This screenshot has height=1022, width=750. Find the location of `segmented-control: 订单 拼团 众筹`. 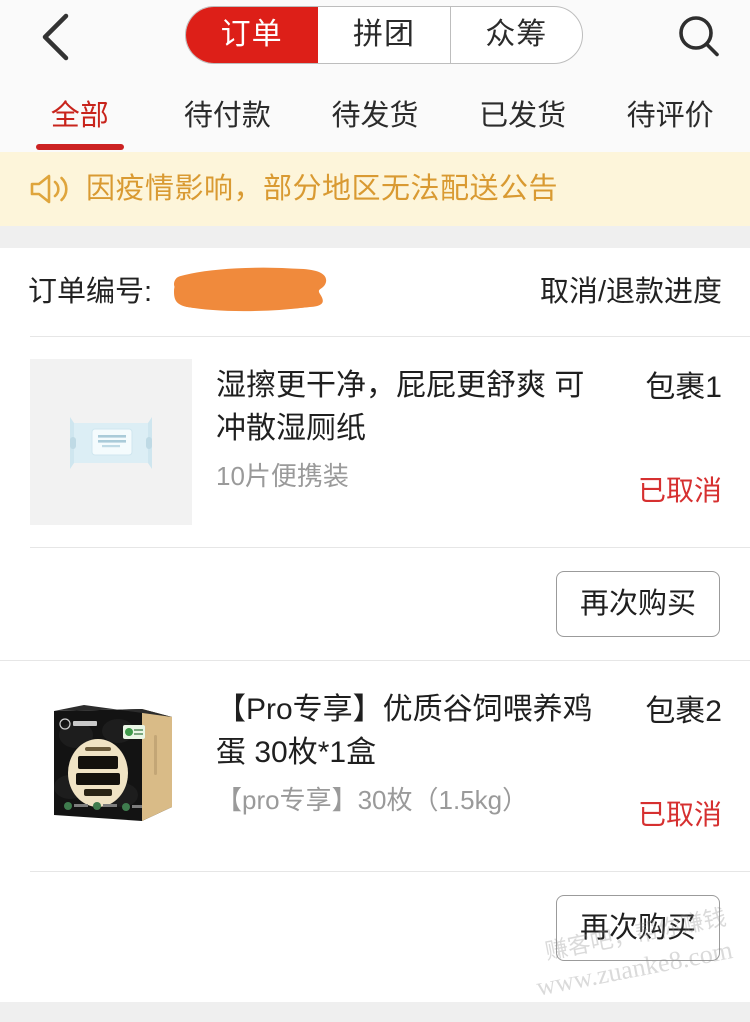

segmented-control: 订单 拼团 众筹 is located at coordinates (384, 35).